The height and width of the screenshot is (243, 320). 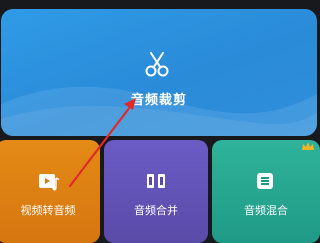 I want to click on audio-trim-label: 音频裁剪, so click(x=158, y=100).